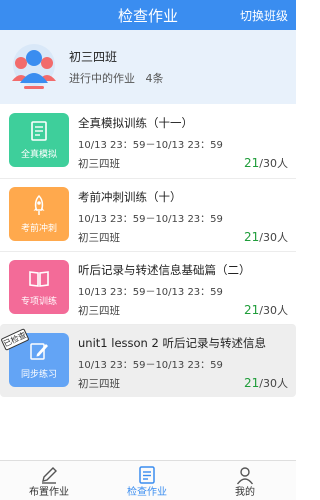  What do you see at coordinates (264, 15) in the screenshot?
I see `switch-class-button: 切换班级` at bounding box center [264, 15].